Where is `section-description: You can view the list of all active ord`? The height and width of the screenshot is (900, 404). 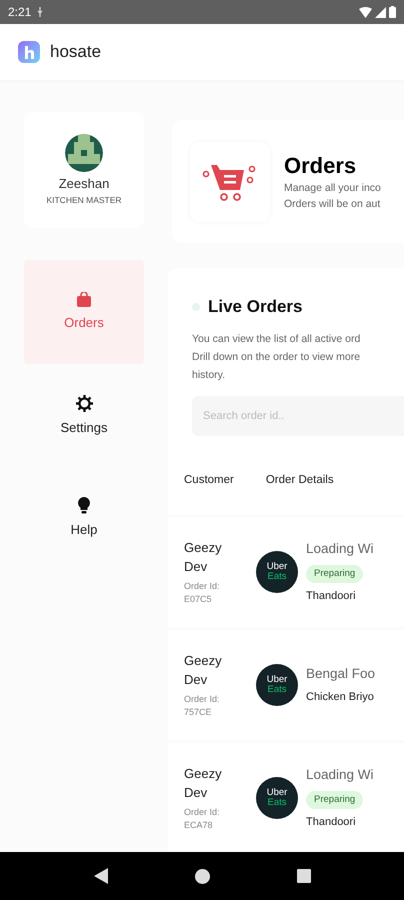
section-description: You can view the list of all active ord is located at coordinates (277, 339).